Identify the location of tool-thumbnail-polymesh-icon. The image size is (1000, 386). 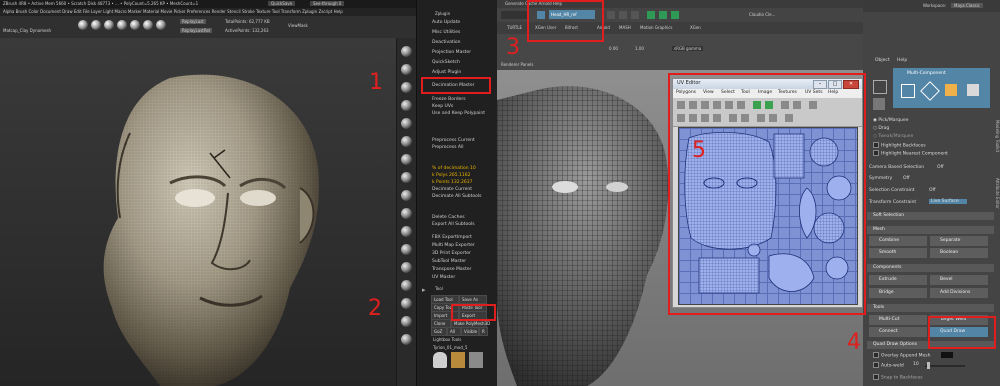
(458, 360).